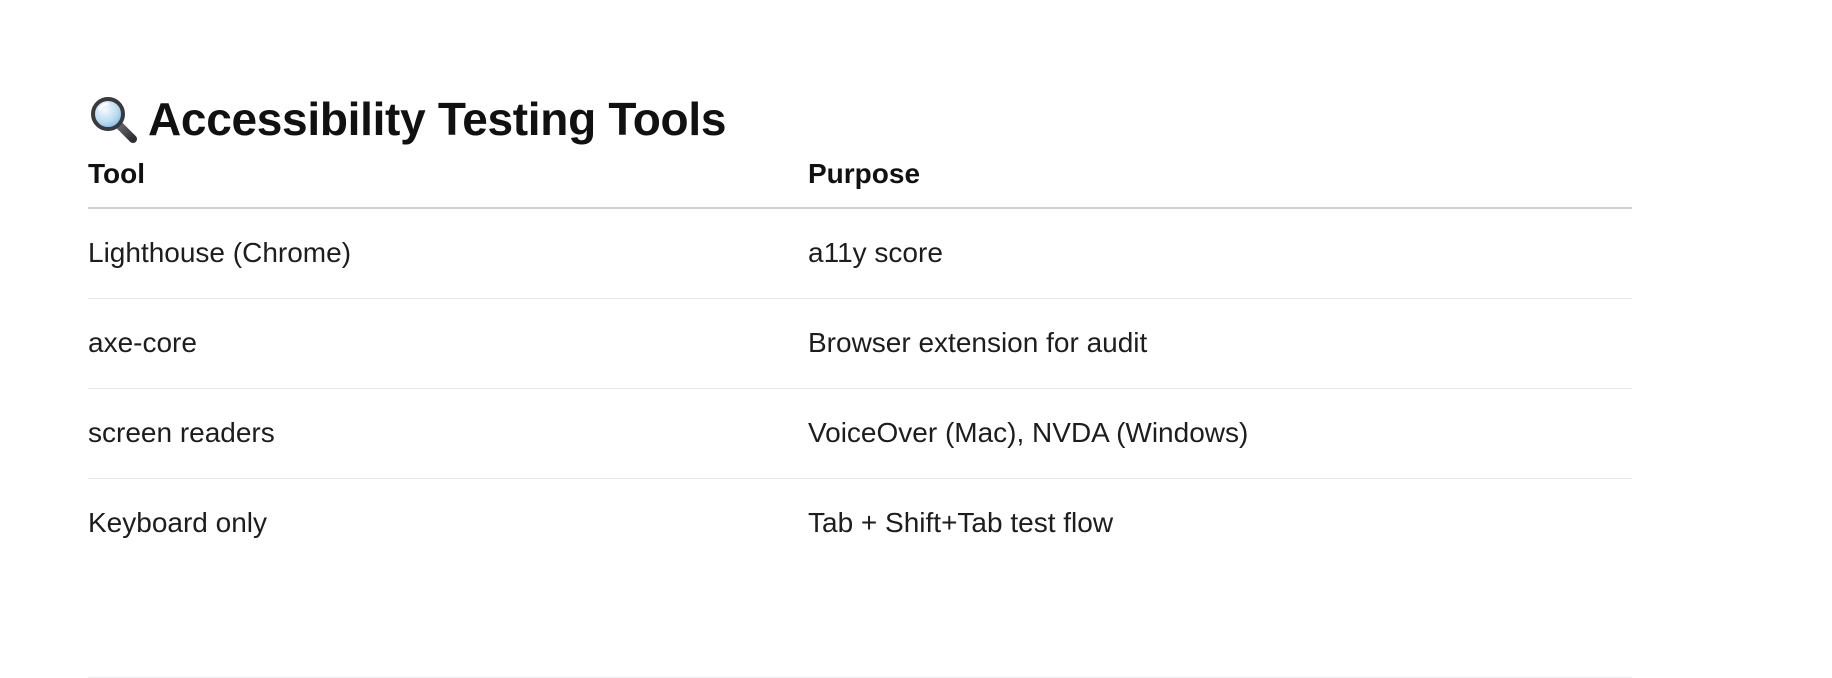  Describe the element at coordinates (1220, 179) in the screenshot. I see `column-header-purpose: Purpose` at that location.